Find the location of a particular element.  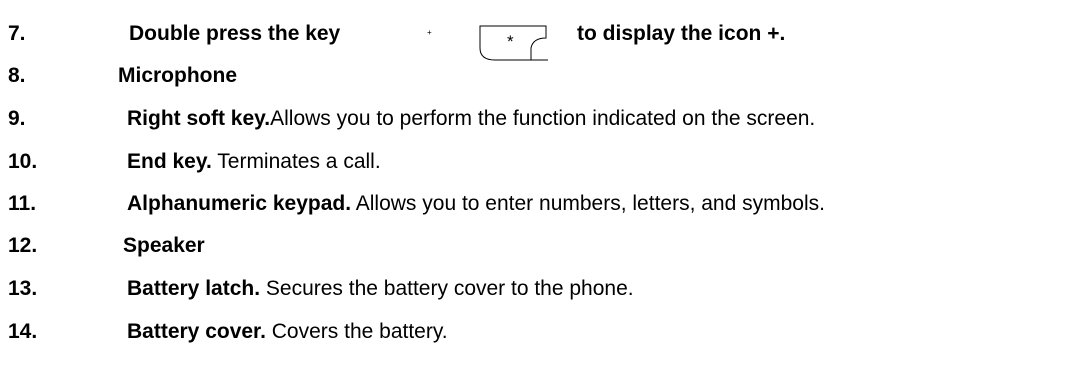

item-label: End key. is located at coordinates (169, 161).